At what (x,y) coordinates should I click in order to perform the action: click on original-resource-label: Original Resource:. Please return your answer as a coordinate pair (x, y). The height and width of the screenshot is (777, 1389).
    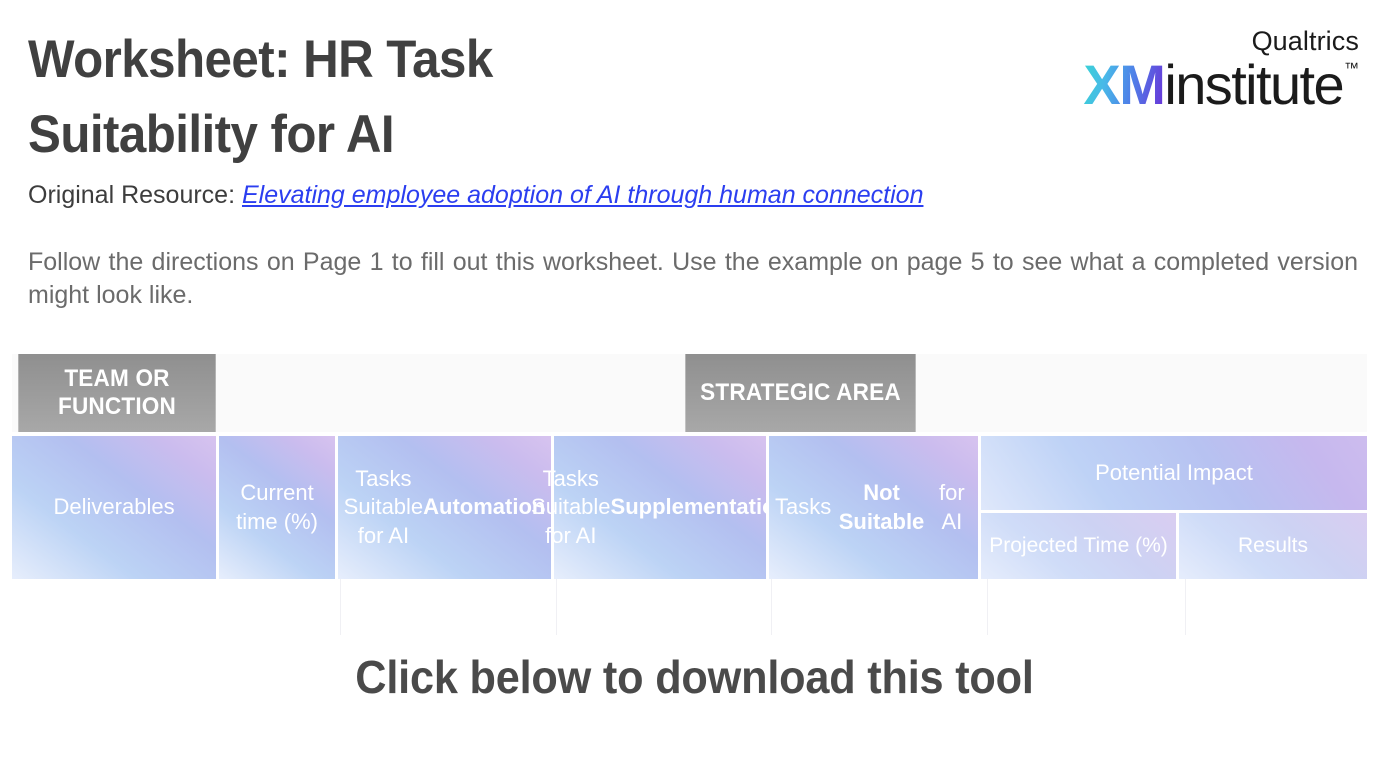
    Looking at the image, I should click on (135, 194).